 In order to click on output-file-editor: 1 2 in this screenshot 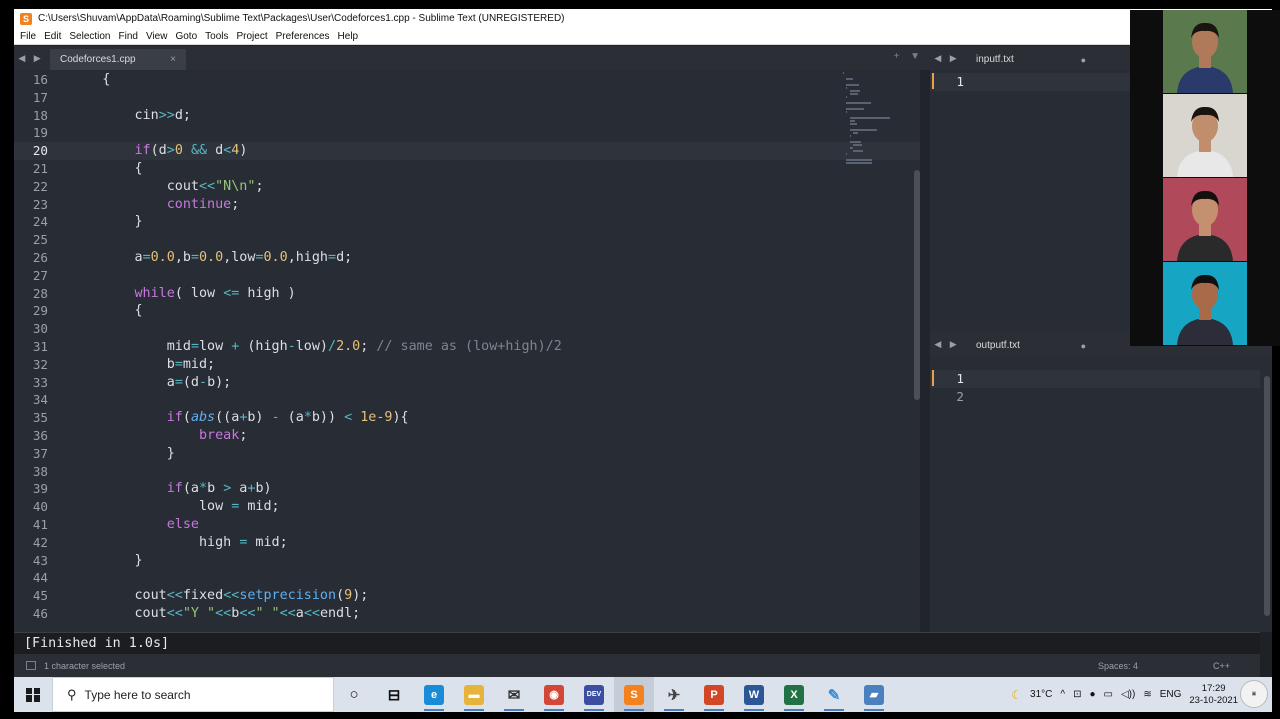, I will do `click(1101, 494)`.